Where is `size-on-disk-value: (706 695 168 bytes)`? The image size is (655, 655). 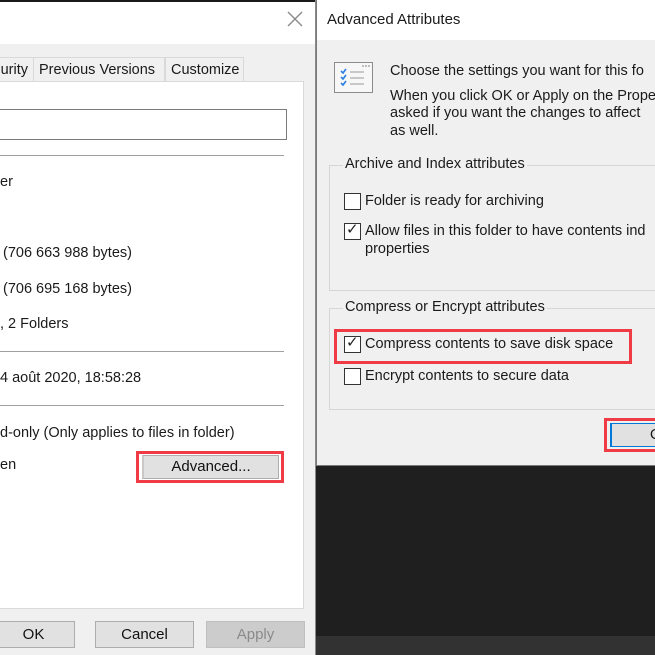
size-on-disk-value: (706 695 168 bytes) is located at coordinates (67, 289).